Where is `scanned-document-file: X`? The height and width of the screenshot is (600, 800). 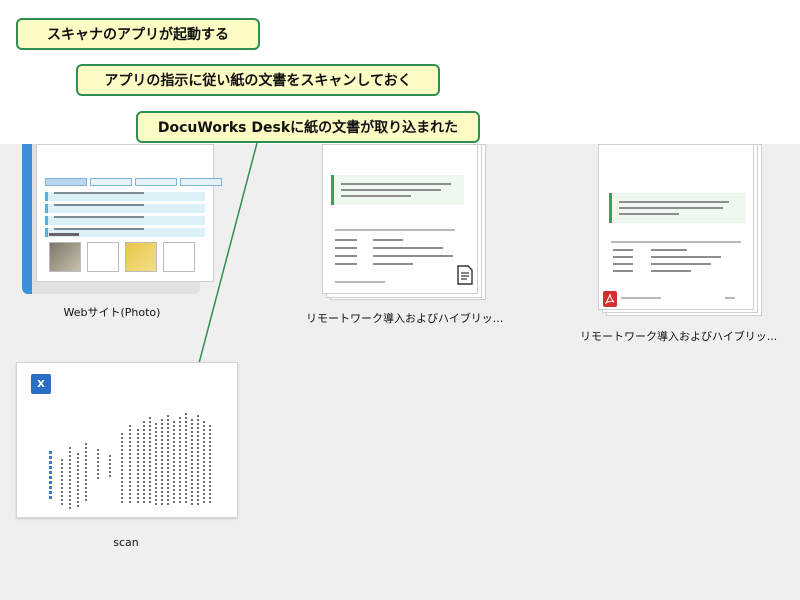
scanned-document-file: X is located at coordinates (127, 440).